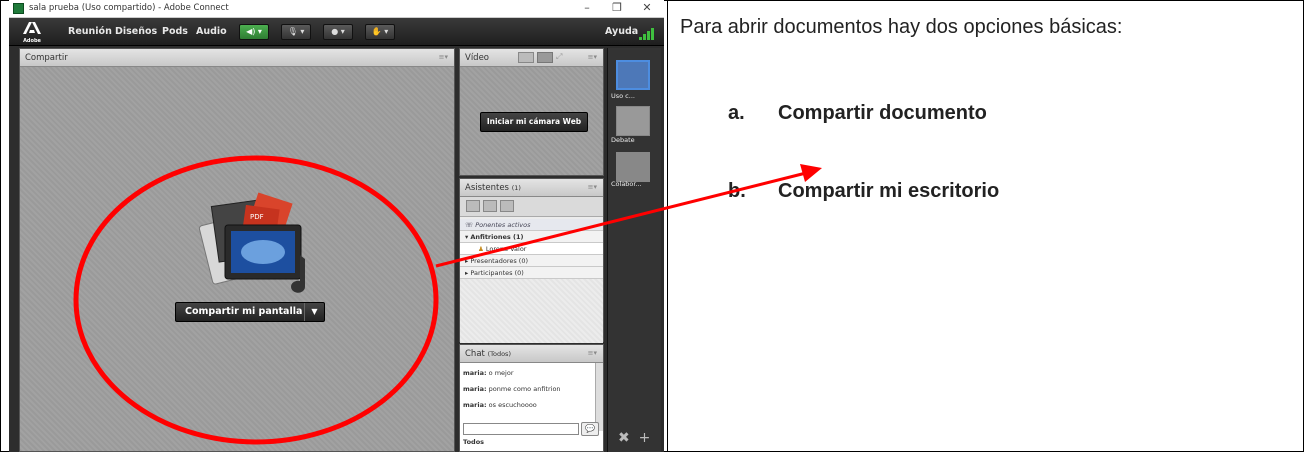  Describe the element at coordinates (531, 273) in the screenshot. I see `participants-group: ▸ Participantes (0)` at that location.